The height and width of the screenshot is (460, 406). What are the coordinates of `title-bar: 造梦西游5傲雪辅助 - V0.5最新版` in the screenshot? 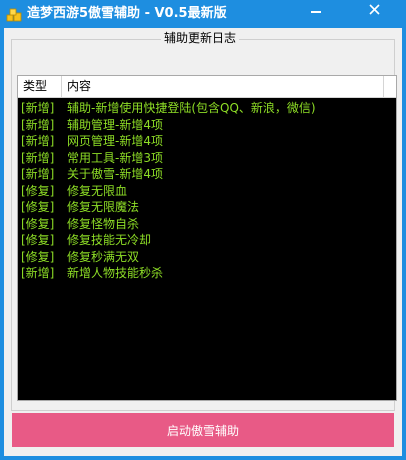 It's located at (203, 14).